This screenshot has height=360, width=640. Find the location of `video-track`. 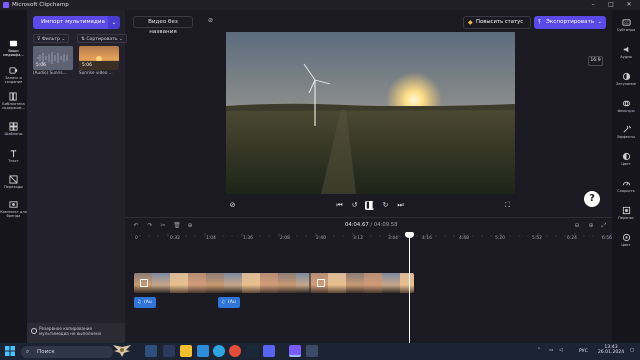

video-track is located at coordinates (274, 283).